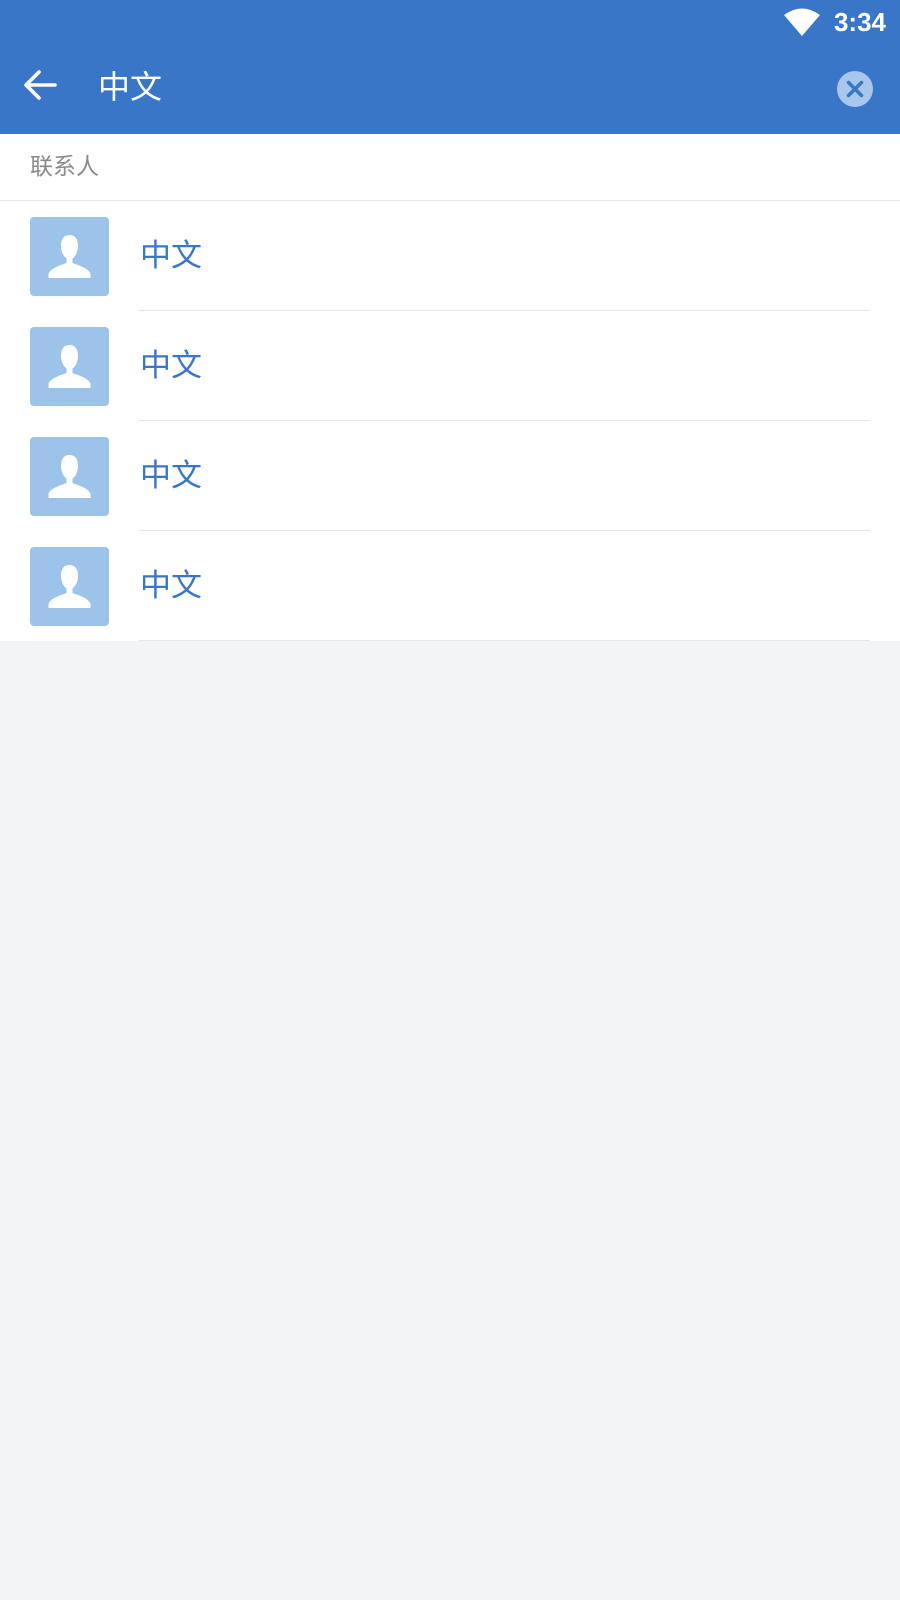 This screenshot has width=900, height=1600. I want to click on row-divider, so click(504, 640).